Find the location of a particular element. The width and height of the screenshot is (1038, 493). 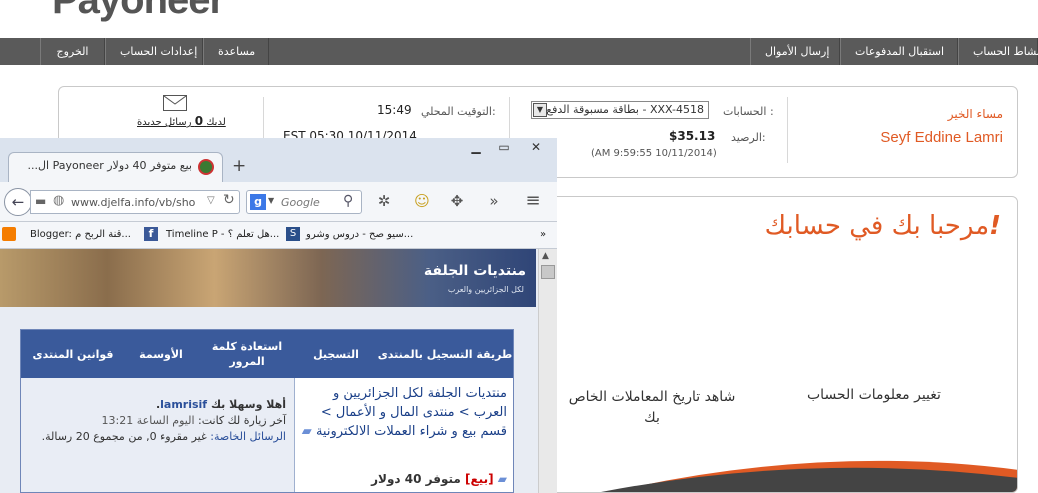

minimize-icon: ▁ is located at coordinates (476, 147).